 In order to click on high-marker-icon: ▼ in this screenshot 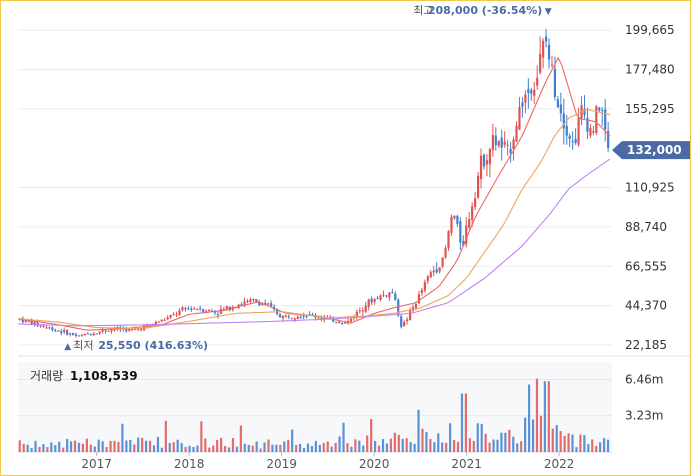, I will do `click(548, 12)`.